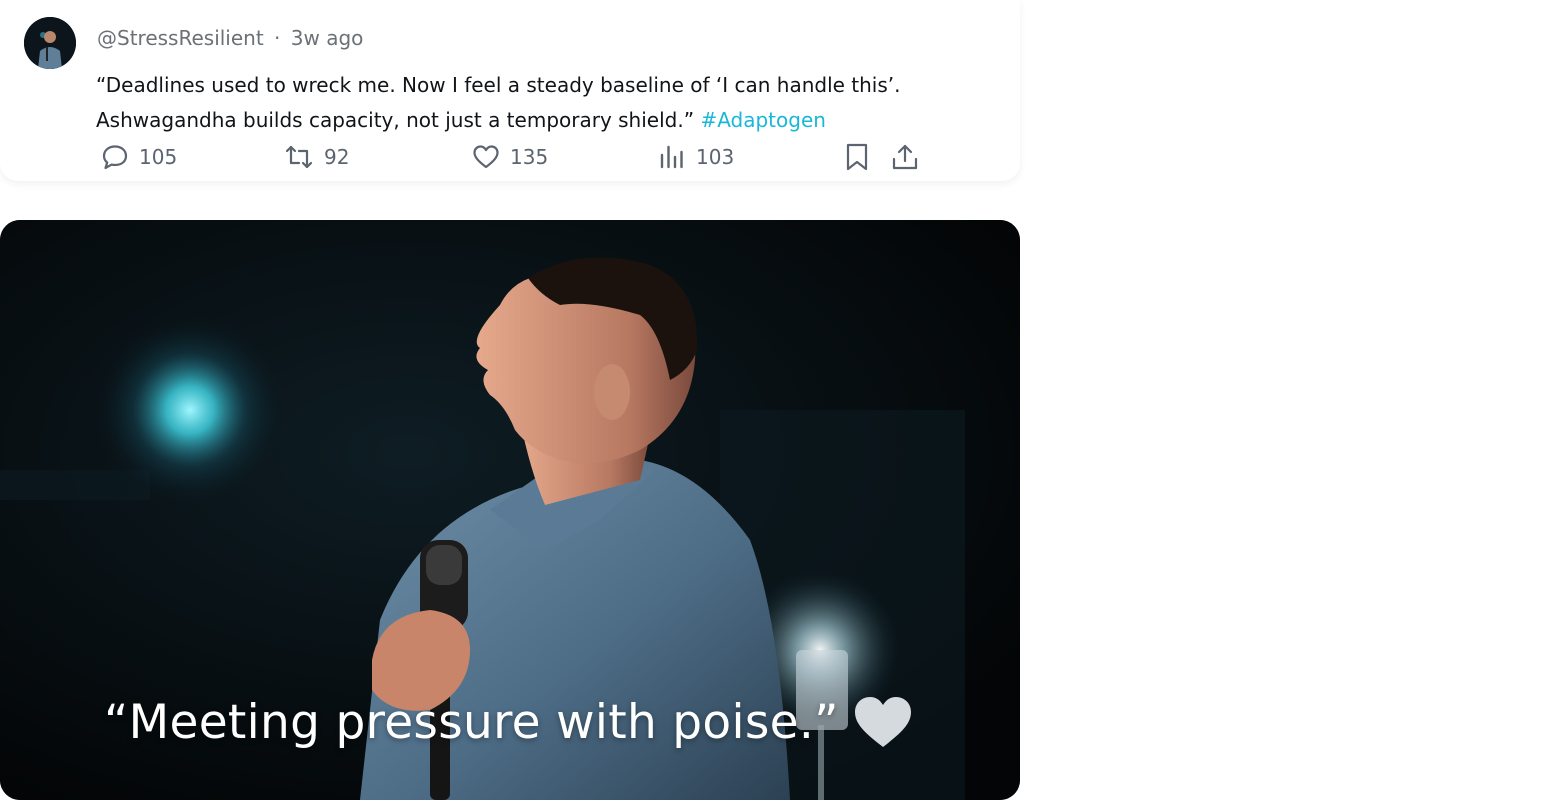  Describe the element at coordinates (471, 722) in the screenshot. I see `caption-text: “Meeting pressure with poise.”` at that location.